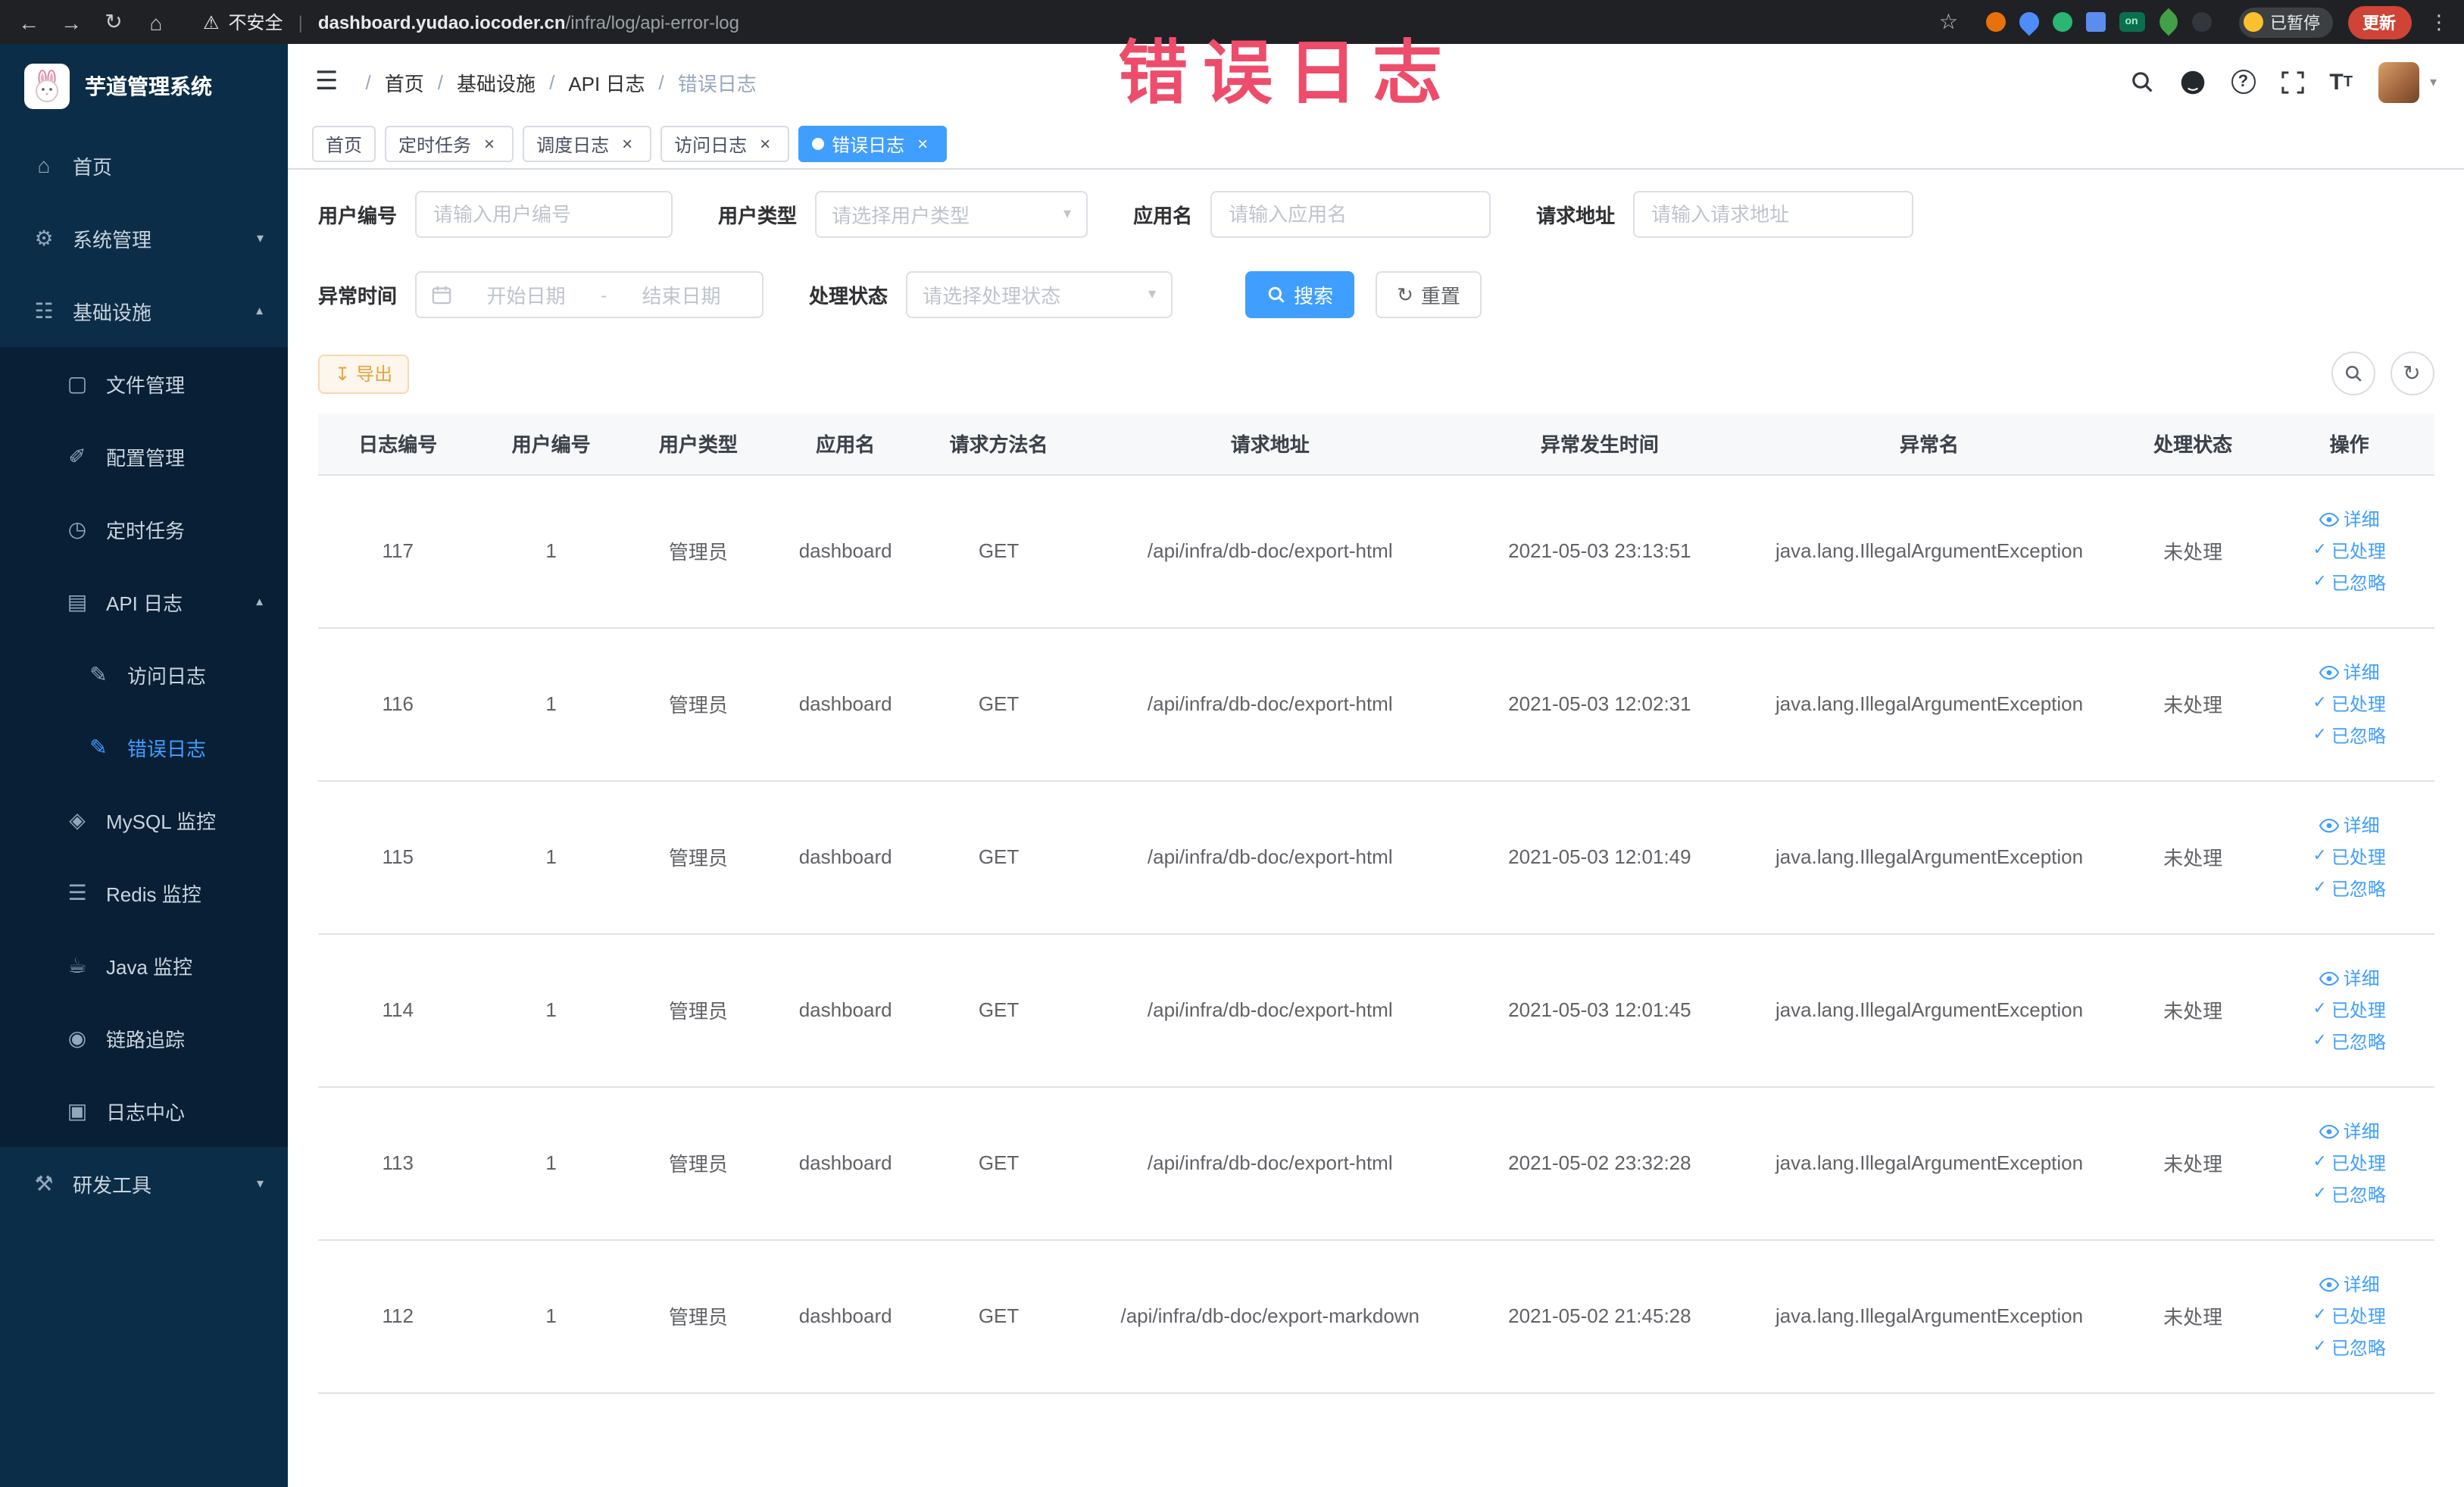  What do you see at coordinates (573, 144) in the screenshot?
I see `view-tab-label: 调度日志` at bounding box center [573, 144].